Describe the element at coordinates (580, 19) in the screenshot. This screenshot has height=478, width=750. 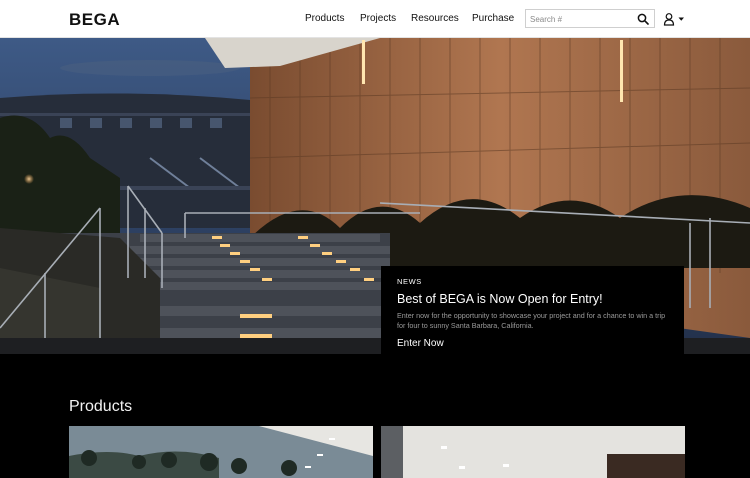
I see `search-input` at that location.